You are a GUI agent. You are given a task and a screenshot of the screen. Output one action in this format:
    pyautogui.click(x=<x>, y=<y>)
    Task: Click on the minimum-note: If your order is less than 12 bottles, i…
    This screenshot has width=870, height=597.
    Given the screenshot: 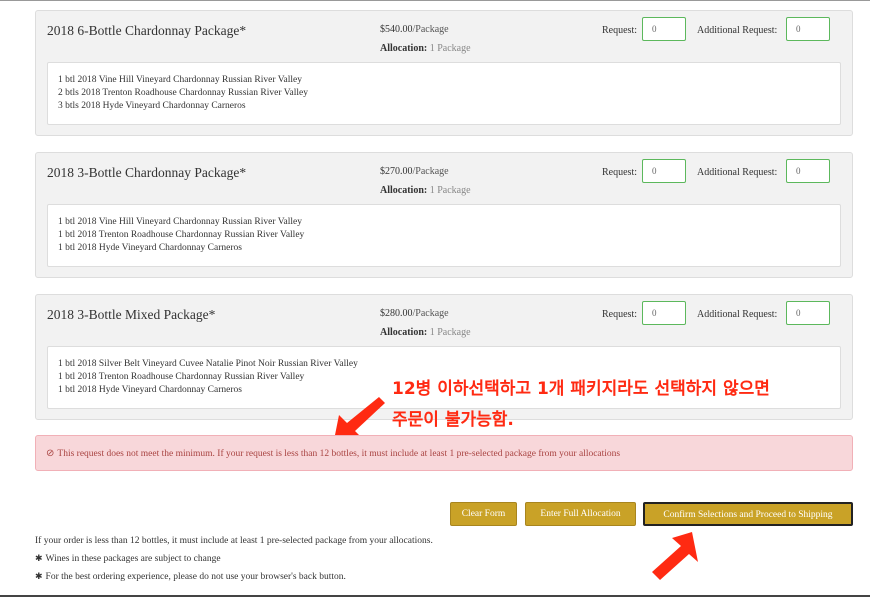 What is the action you would take?
    pyautogui.click(x=234, y=541)
    